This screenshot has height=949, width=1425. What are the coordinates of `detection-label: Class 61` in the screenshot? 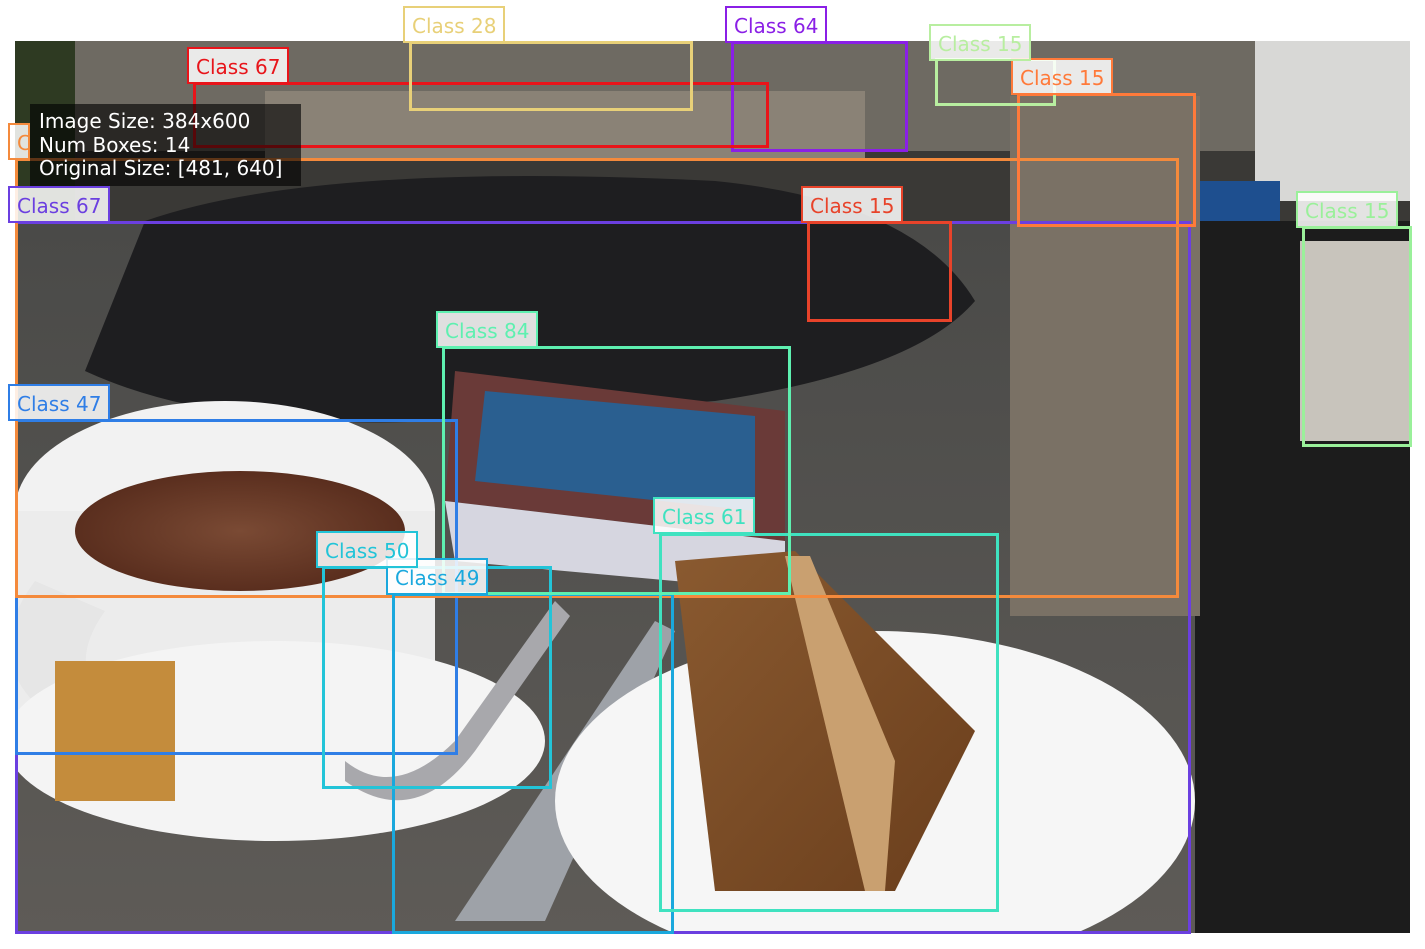 It's located at (704, 515).